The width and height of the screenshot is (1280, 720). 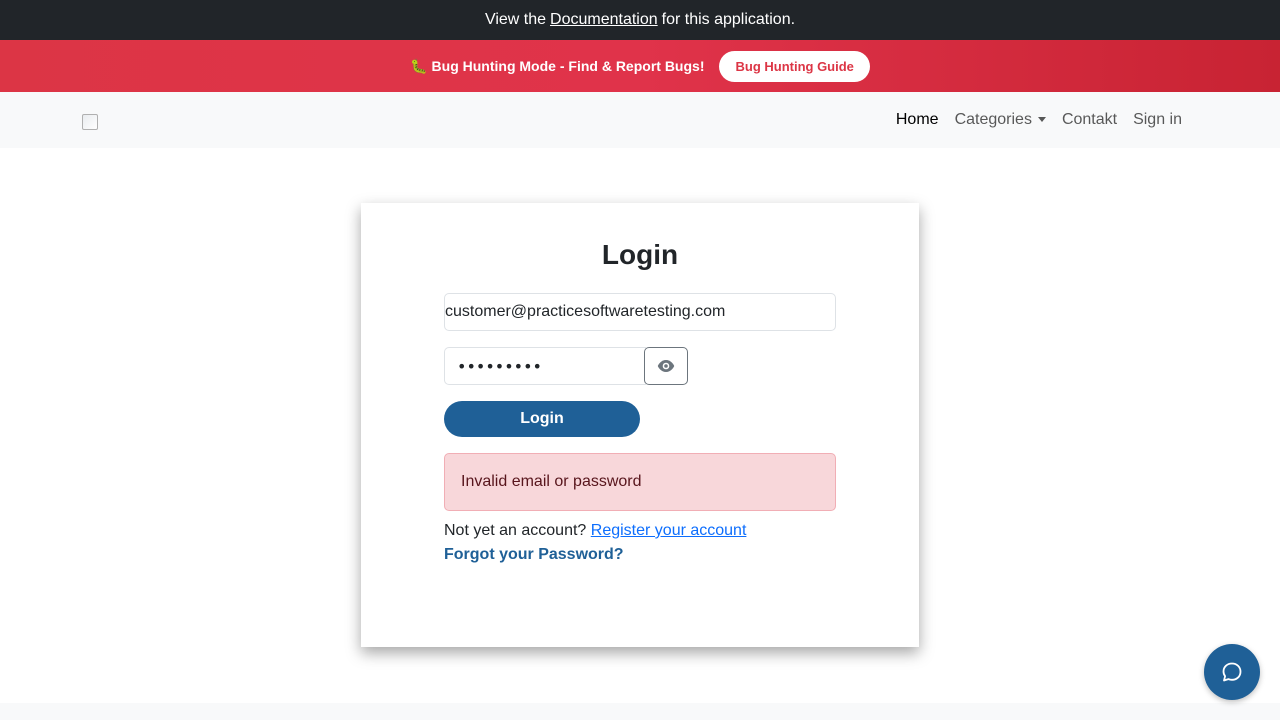 I want to click on error-message: Invalid email or password, so click(x=551, y=481).